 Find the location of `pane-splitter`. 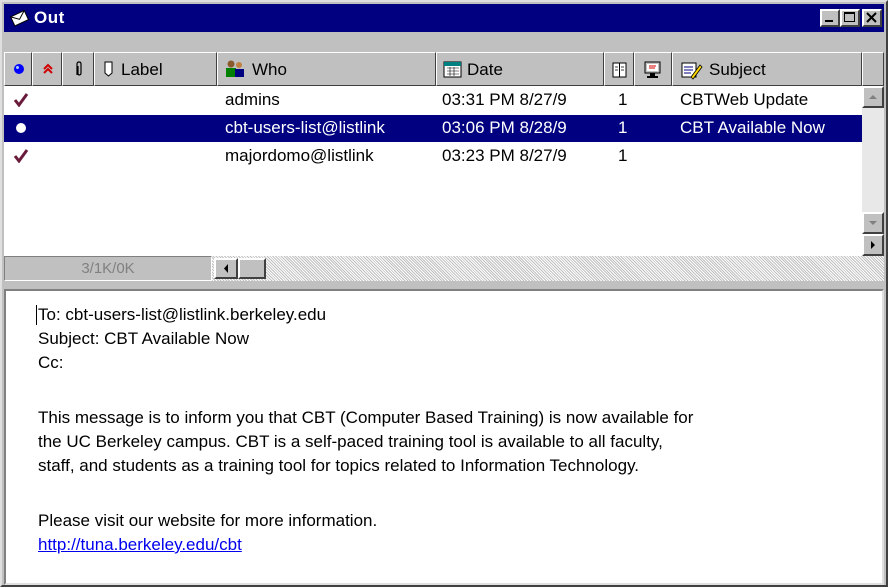

pane-splitter is located at coordinates (444, 285).